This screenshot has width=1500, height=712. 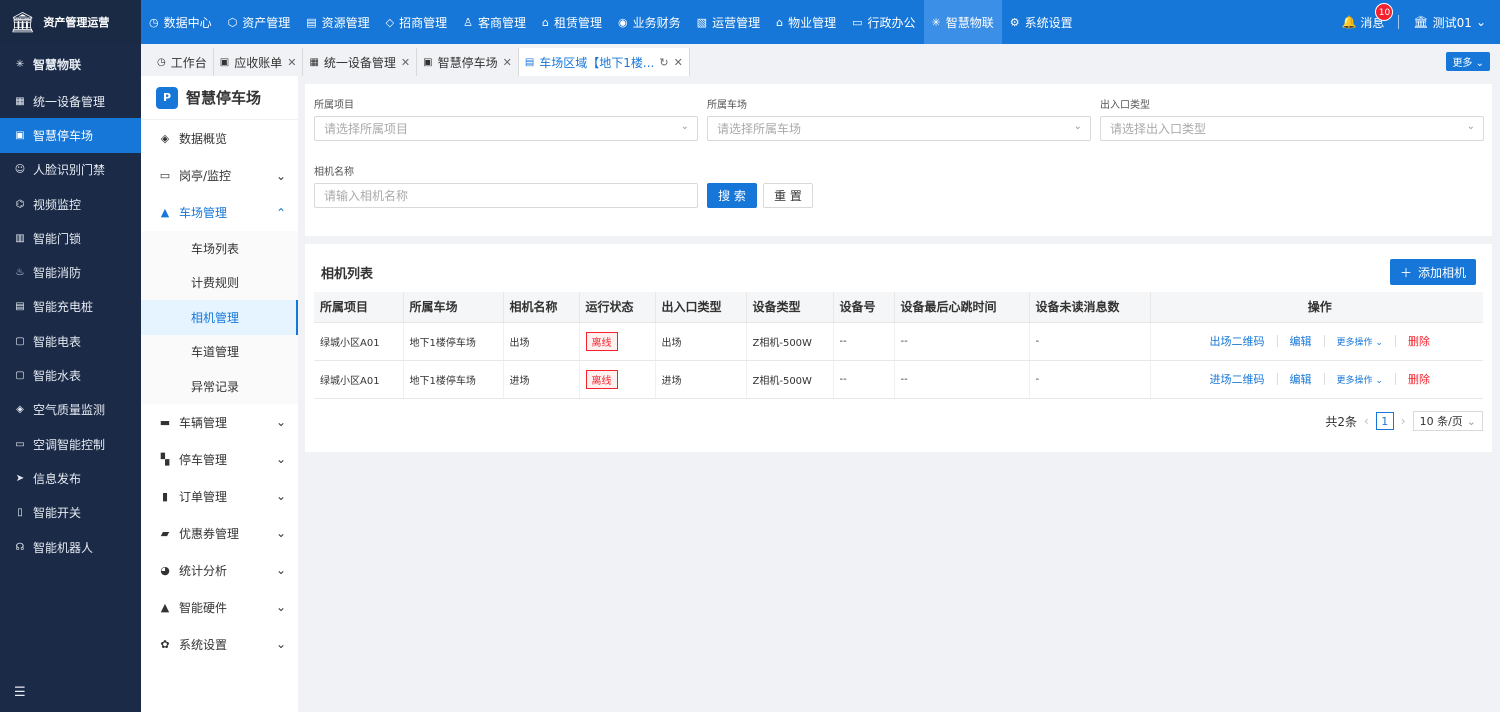 I want to click on qr-code-link: 出场二维码, so click(x=1237, y=341).